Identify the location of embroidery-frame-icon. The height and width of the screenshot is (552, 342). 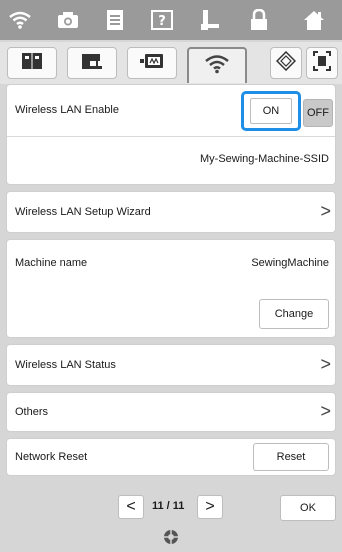
(152, 63).